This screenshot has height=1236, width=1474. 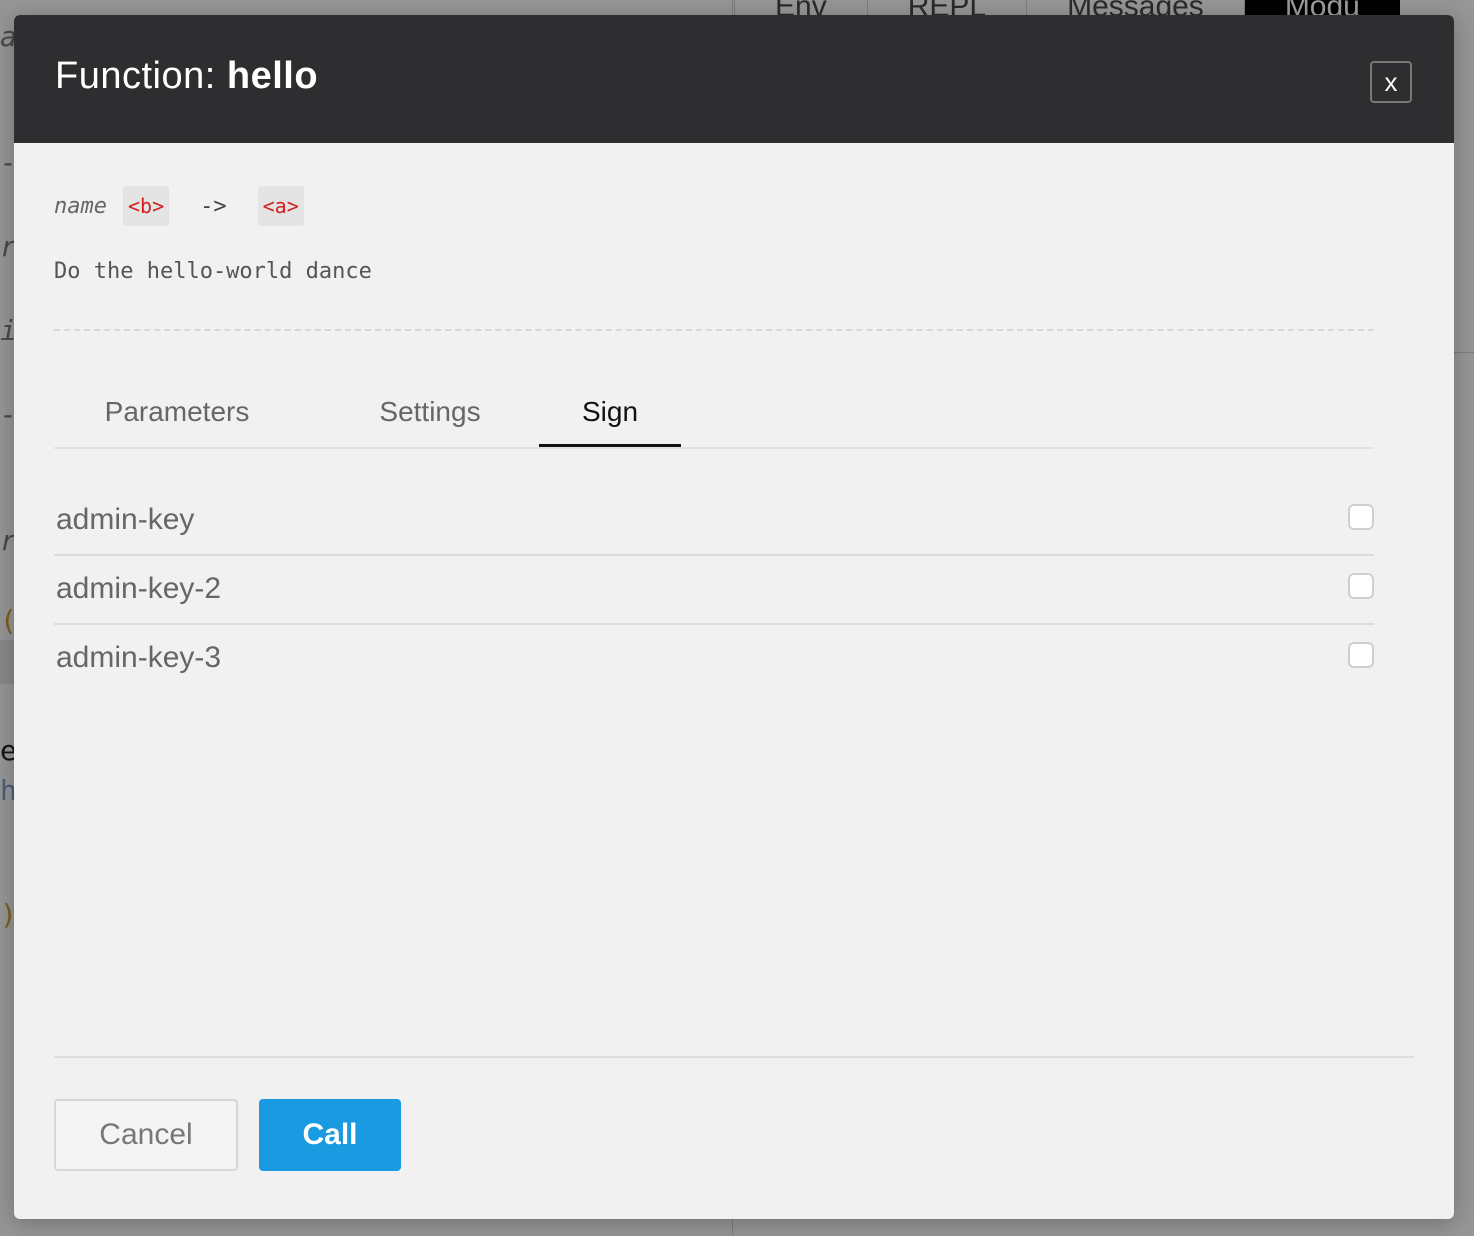 What do you see at coordinates (430, 414) in the screenshot?
I see `tab-settings: Settings` at bounding box center [430, 414].